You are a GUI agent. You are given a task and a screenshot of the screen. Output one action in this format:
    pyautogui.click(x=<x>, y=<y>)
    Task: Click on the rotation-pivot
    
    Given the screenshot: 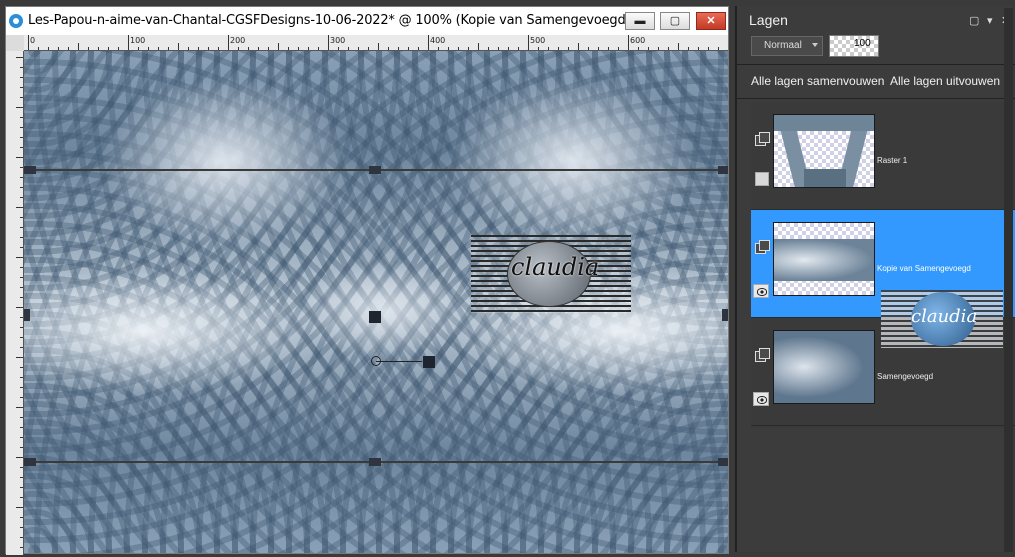 What is the action you would take?
    pyautogui.click(x=376, y=361)
    